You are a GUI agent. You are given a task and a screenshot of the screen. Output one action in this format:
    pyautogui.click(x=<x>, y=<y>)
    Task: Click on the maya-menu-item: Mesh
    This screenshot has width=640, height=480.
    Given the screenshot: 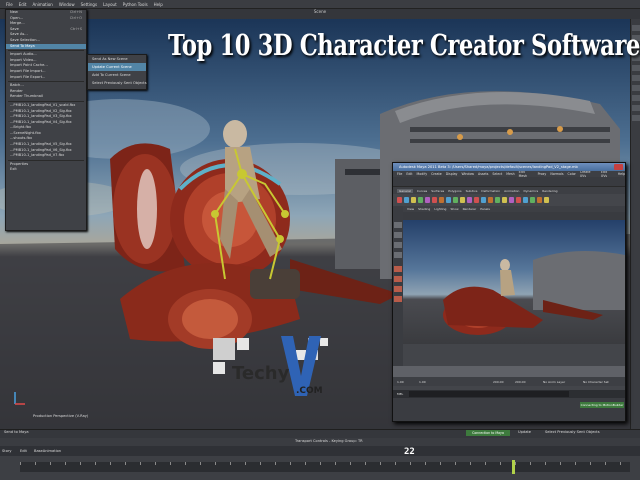 What is the action you would take?
    pyautogui.click(x=510, y=174)
    